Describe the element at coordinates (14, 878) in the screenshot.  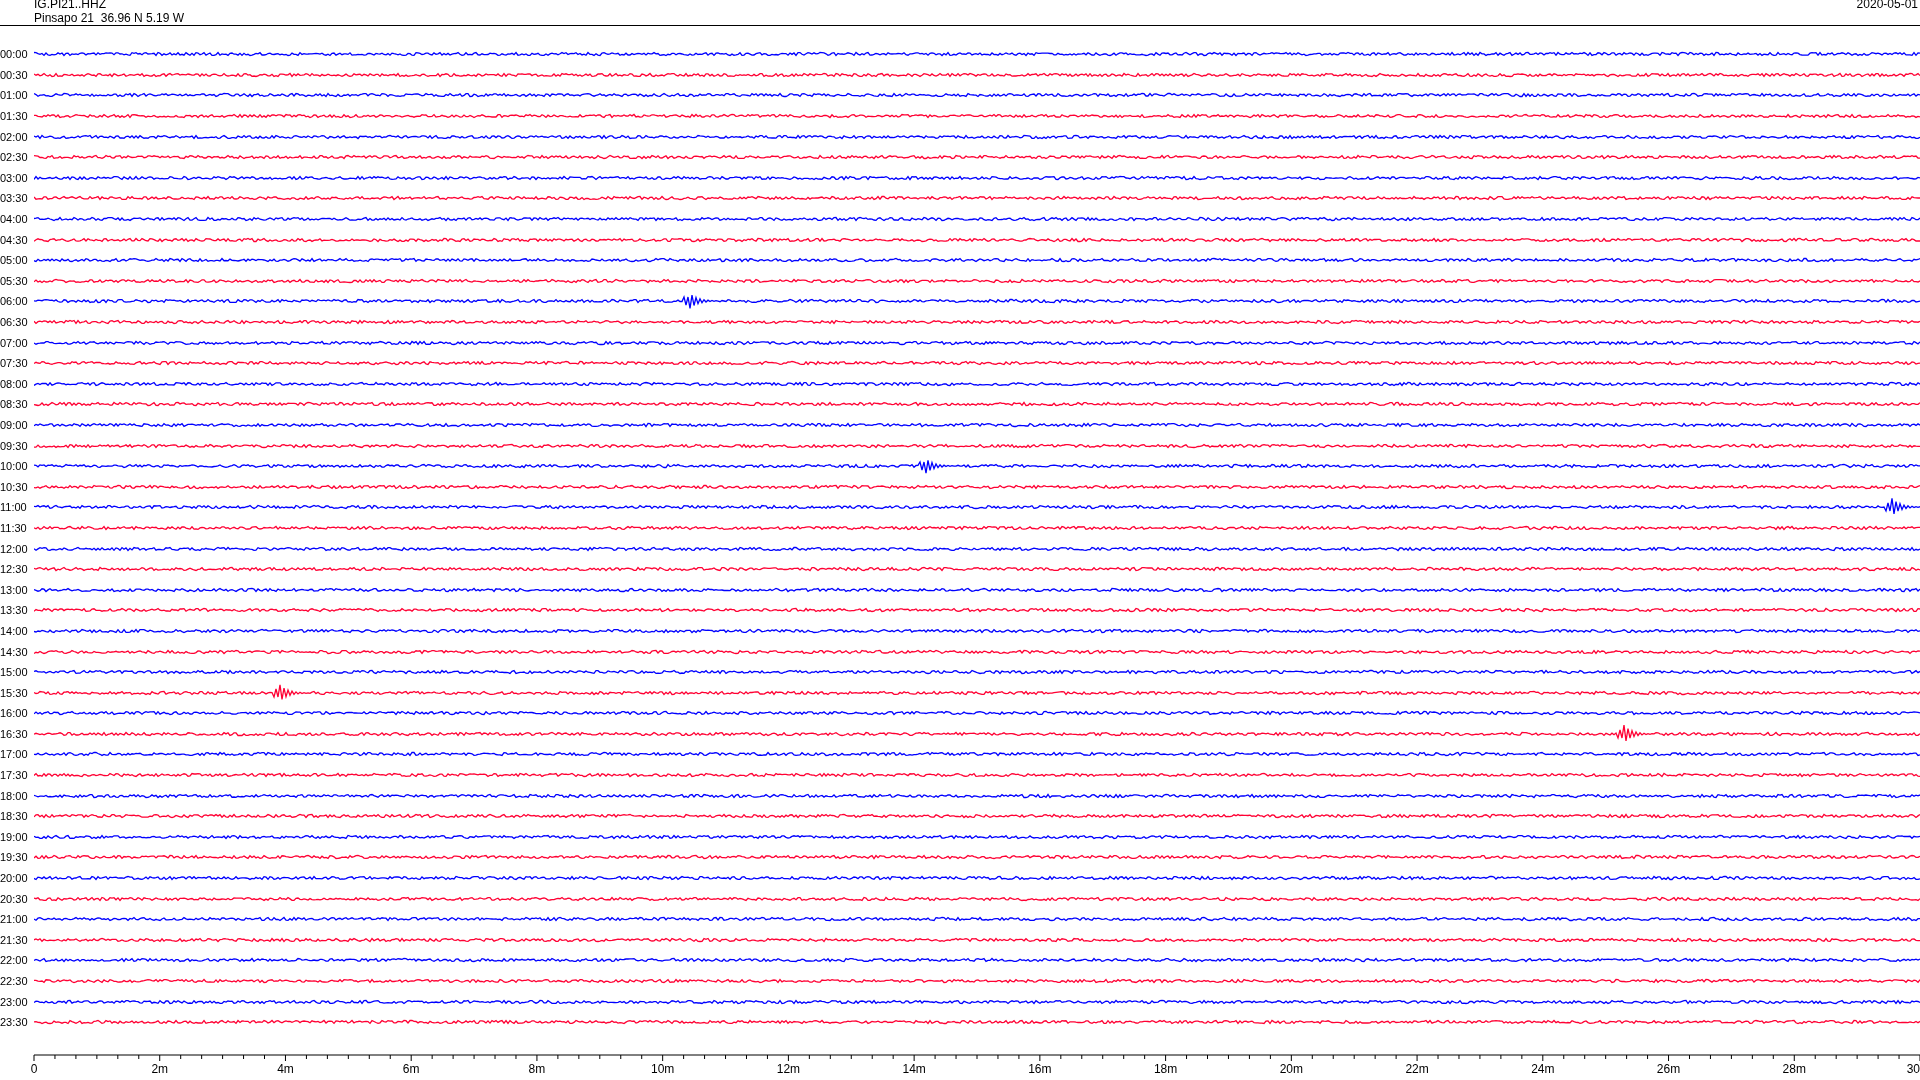
I see `time-label: 20:00` at that location.